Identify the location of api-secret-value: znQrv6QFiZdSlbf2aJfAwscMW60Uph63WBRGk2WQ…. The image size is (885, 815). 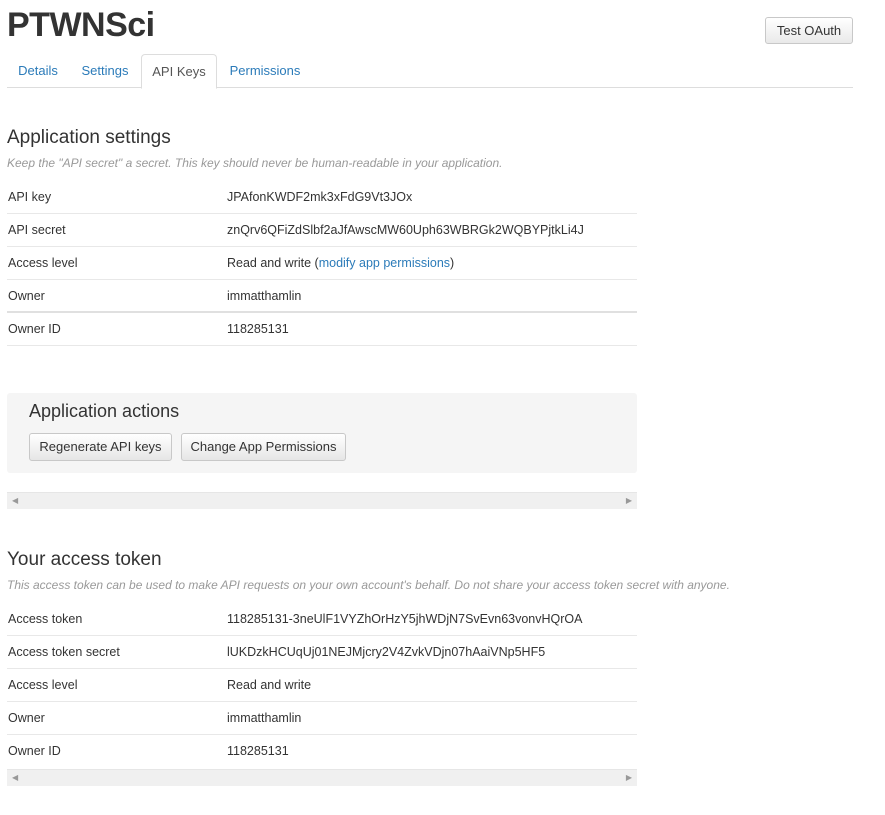
(405, 230).